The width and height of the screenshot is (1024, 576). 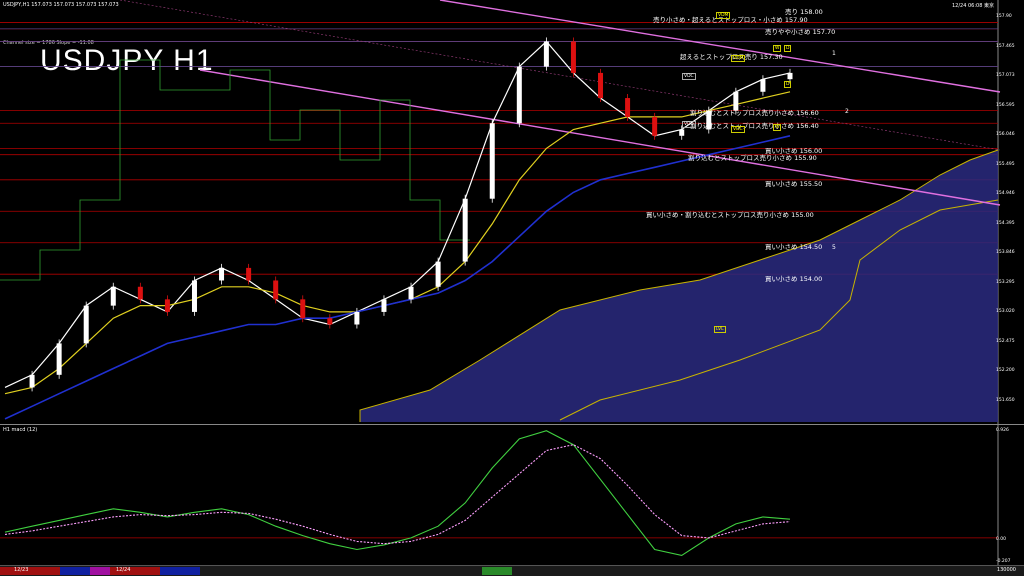 What do you see at coordinates (800, 32) in the screenshot?
I see `level-label: 売りやや小さめ 157.70` at bounding box center [800, 32].